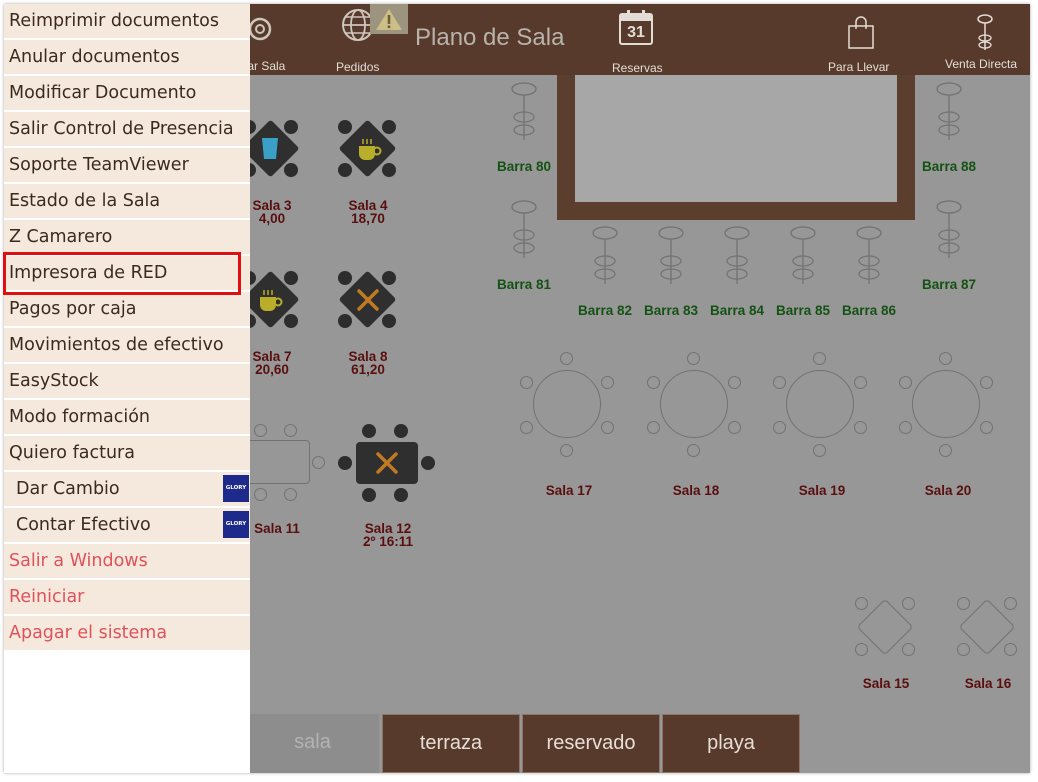 The height and width of the screenshot is (782, 1038). What do you see at coordinates (127, 561) in the screenshot?
I see `menu-item-salir-windows: Salir a Windows` at bounding box center [127, 561].